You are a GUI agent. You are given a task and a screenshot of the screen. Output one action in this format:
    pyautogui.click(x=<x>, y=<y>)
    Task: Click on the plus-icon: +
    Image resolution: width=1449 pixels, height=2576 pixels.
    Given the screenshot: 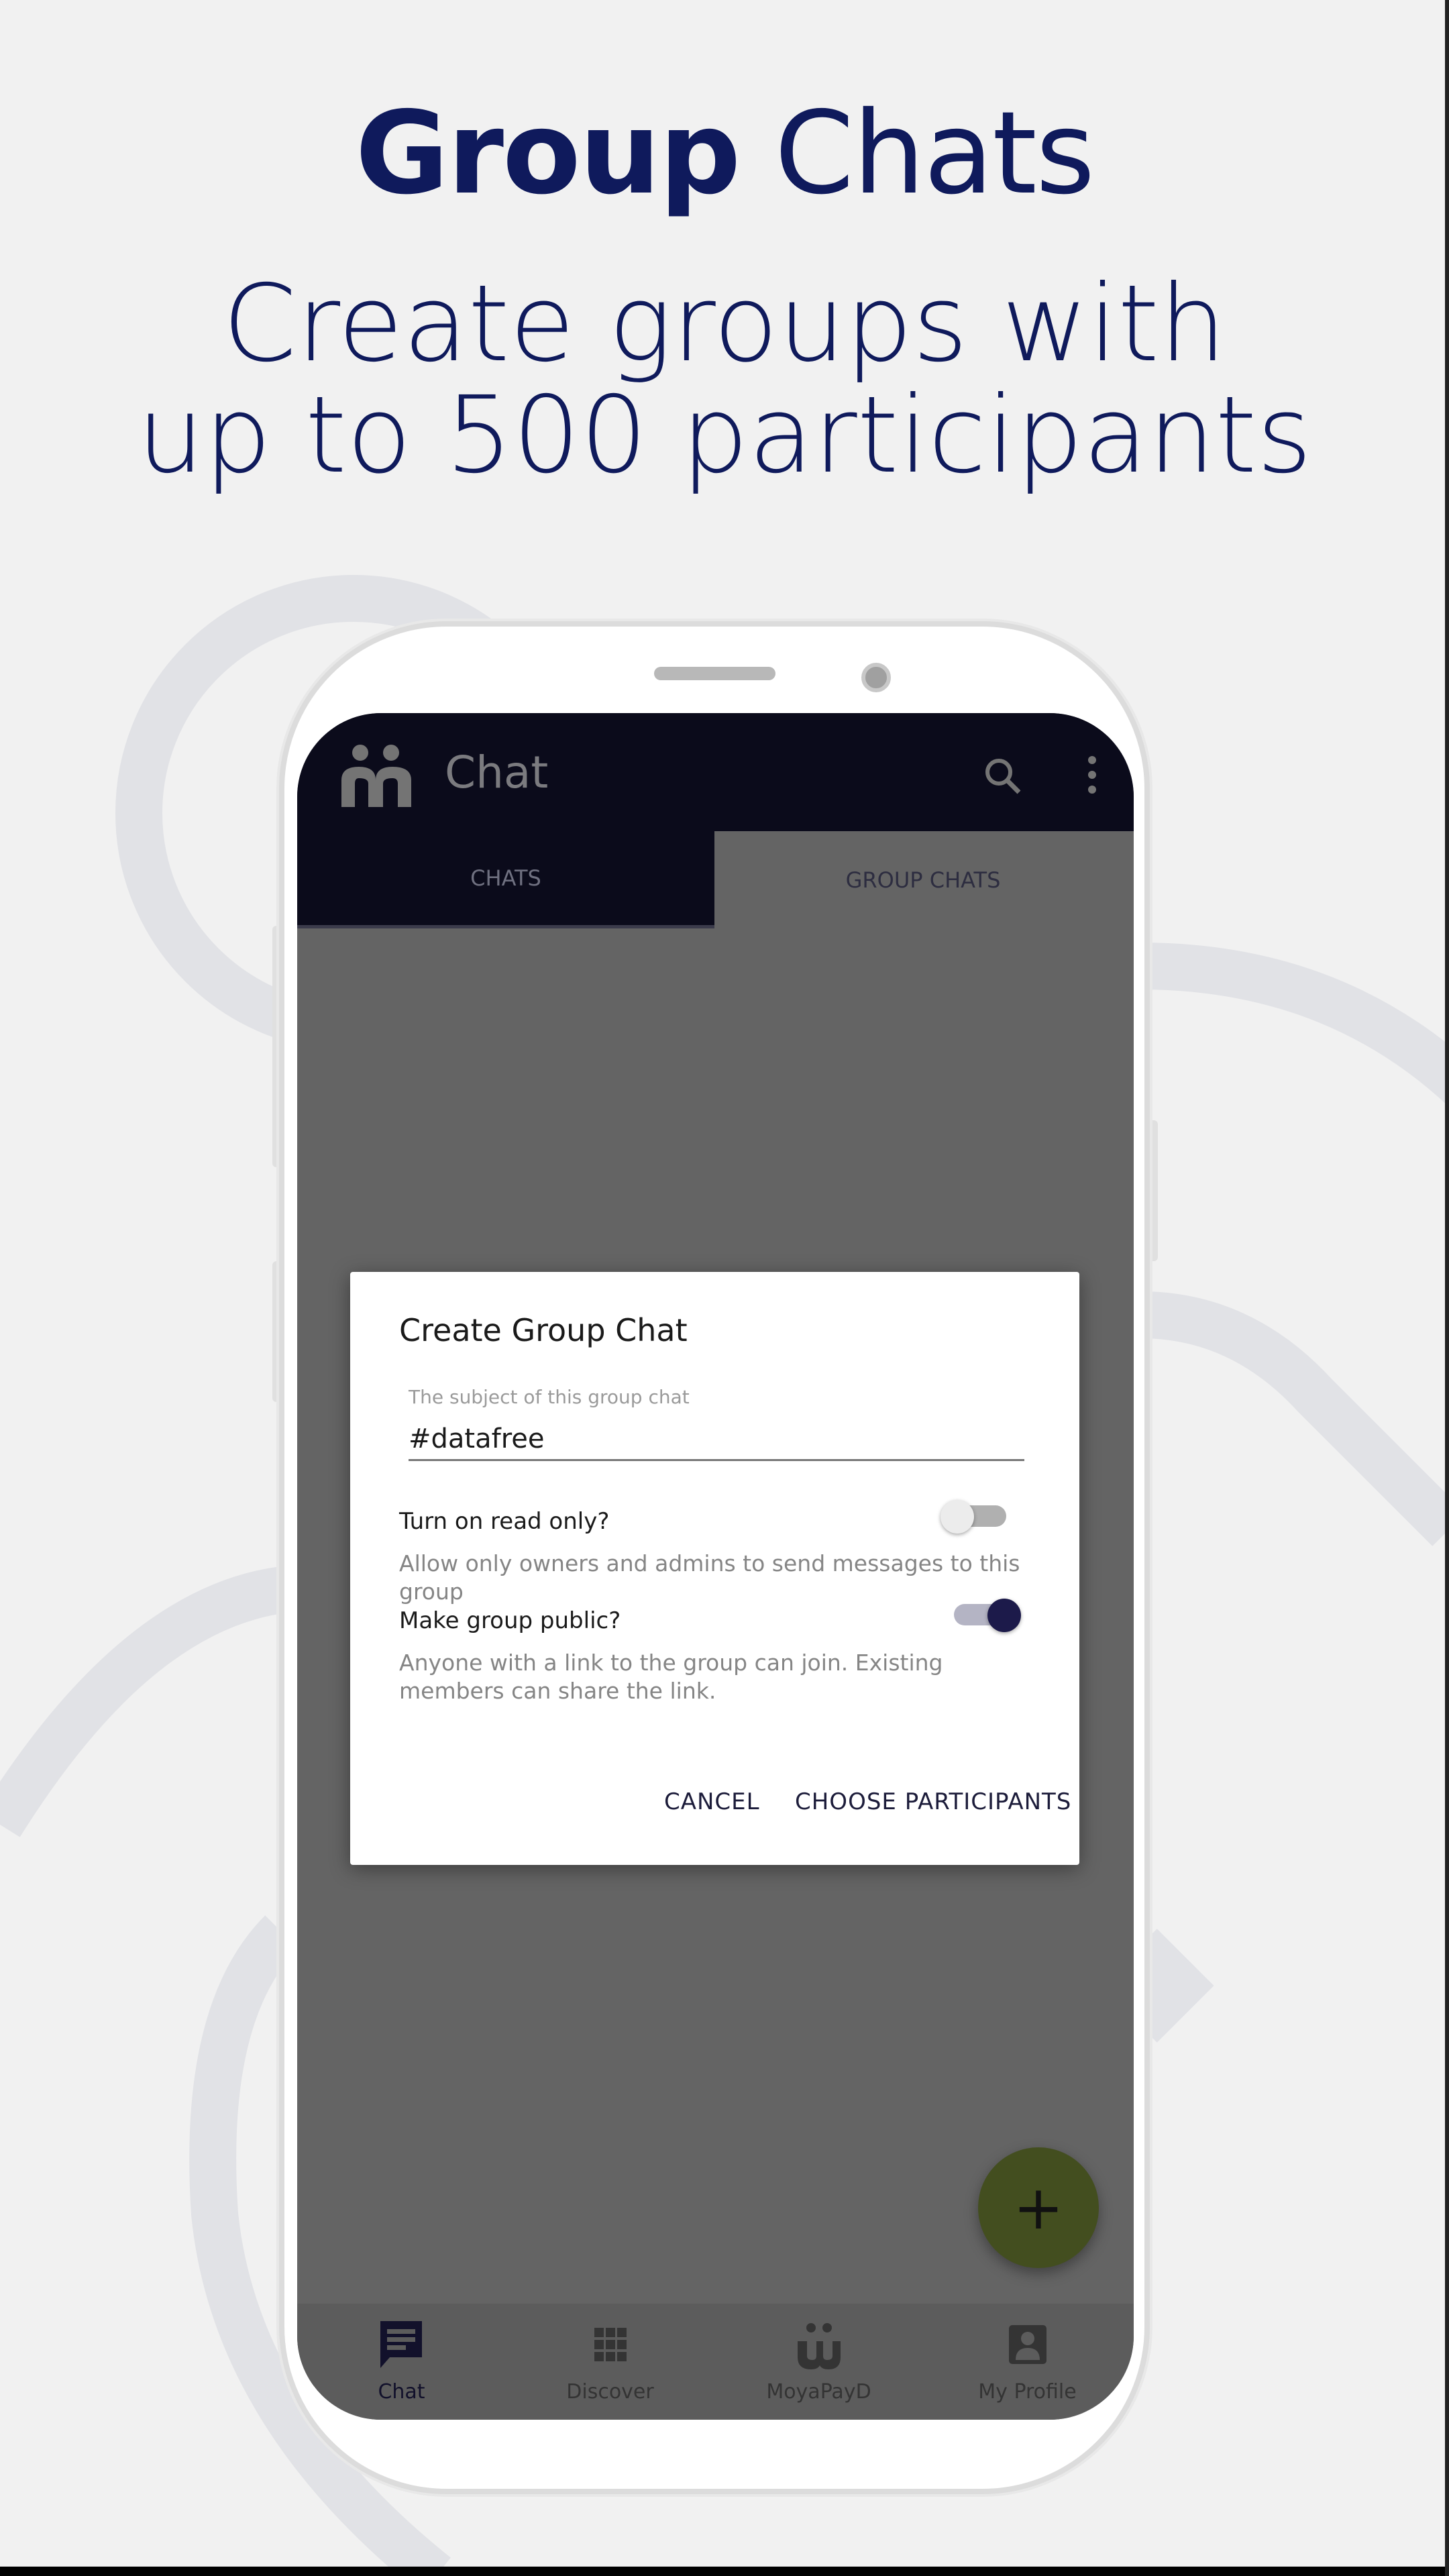 What is the action you would take?
    pyautogui.click(x=1038, y=2207)
    